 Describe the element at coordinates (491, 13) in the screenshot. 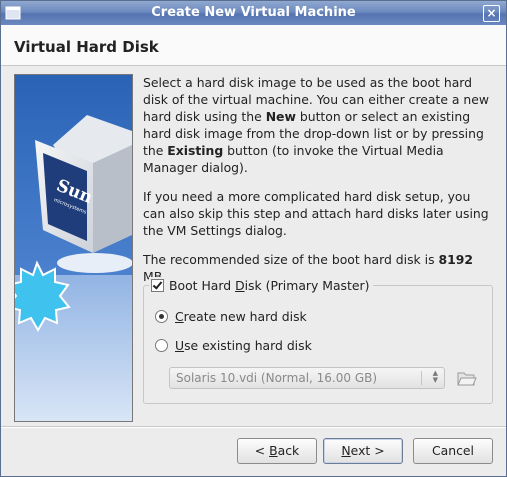

I see `close-icon: ×` at that location.